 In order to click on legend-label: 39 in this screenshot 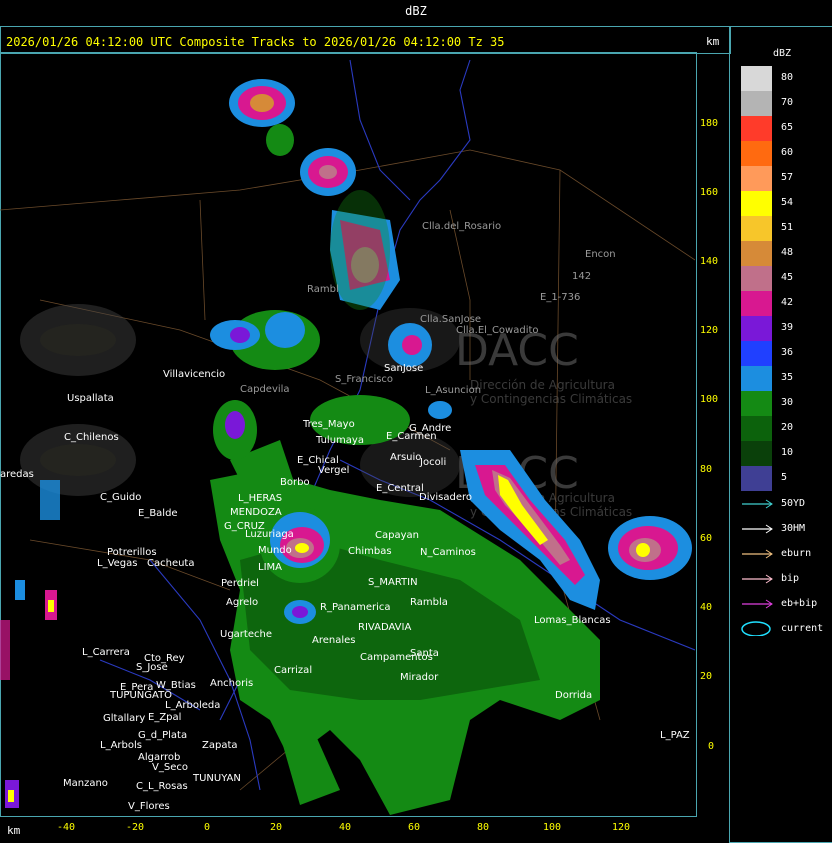, I will do `click(787, 327)`.